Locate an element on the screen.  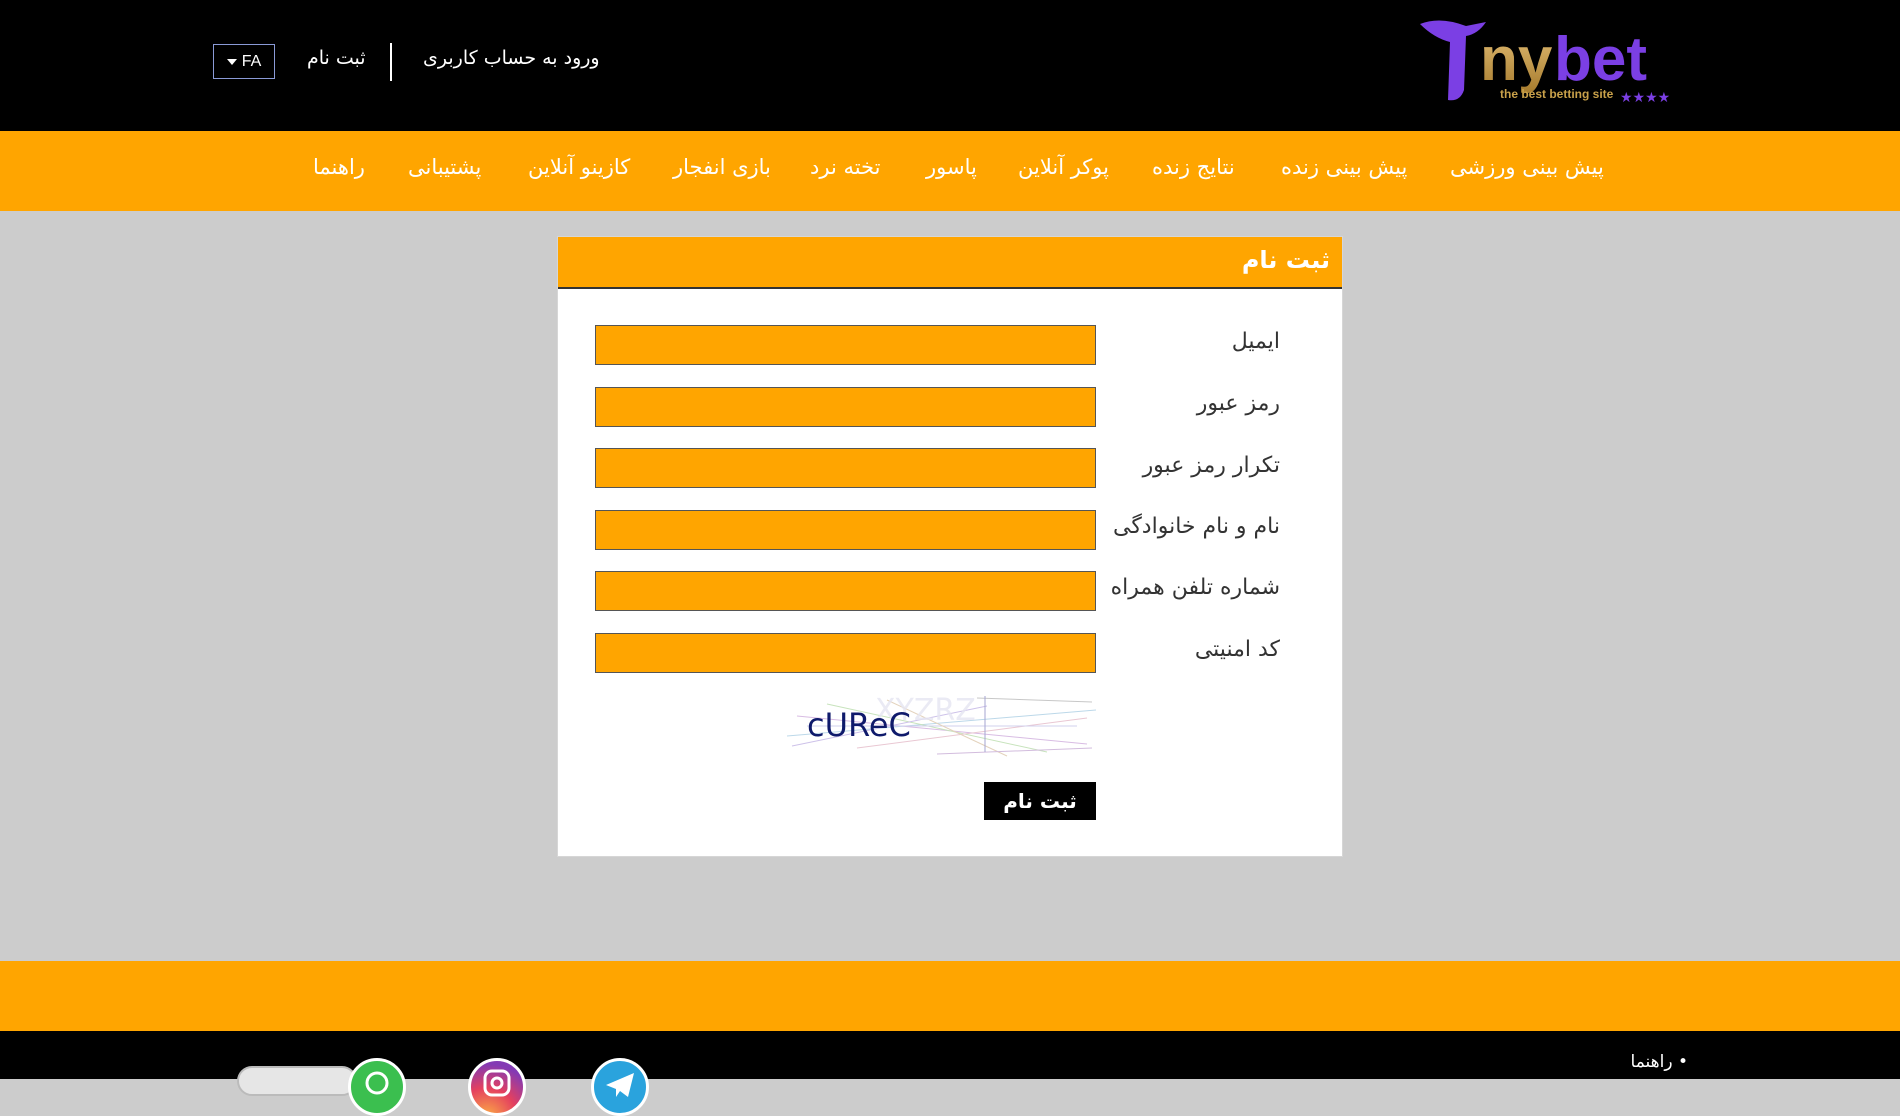
nav-online-poker: پوکر آنلاین is located at coordinates (1063, 167).